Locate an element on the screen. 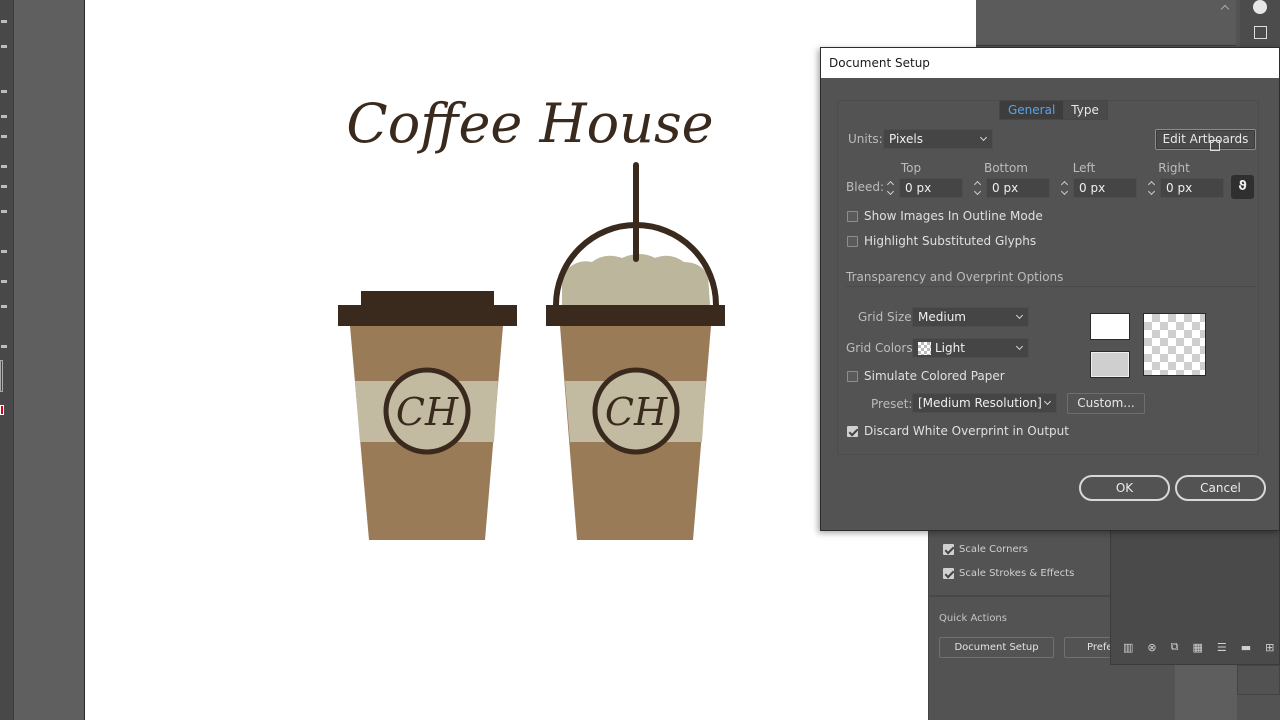  cancel-button: Cancel is located at coordinates (1220, 488).